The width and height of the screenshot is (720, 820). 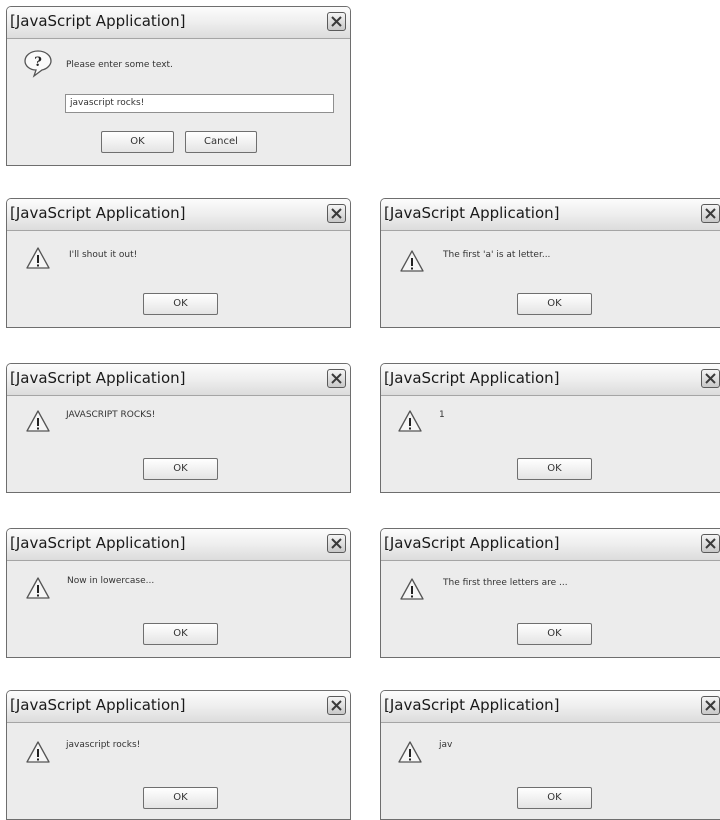 What do you see at coordinates (103, 255) in the screenshot?
I see `alert-message: I'll shout it out!` at bounding box center [103, 255].